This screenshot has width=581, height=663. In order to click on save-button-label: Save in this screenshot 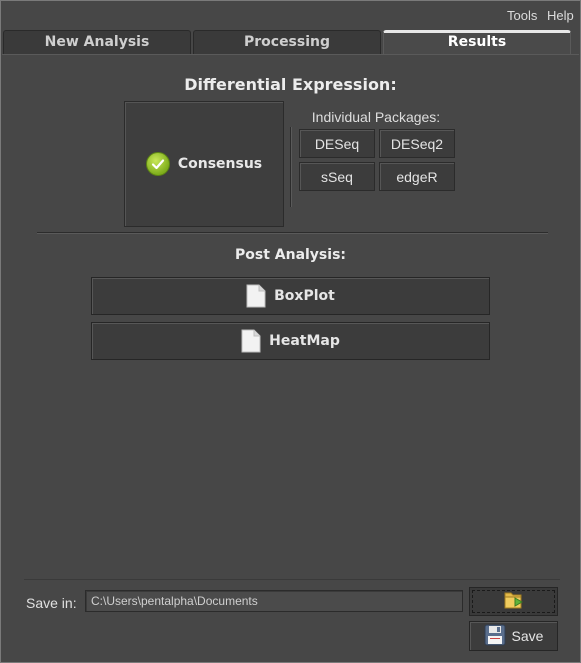, I will do `click(527, 636)`.